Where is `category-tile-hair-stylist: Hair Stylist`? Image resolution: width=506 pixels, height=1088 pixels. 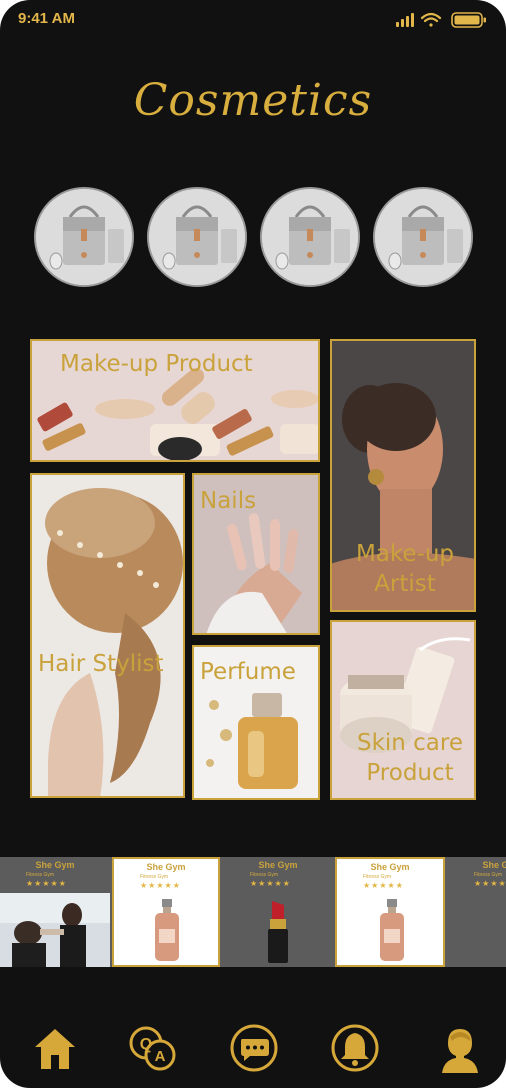 category-tile-hair-stylist: Hair Stylist is located at coordinates (107, 635).